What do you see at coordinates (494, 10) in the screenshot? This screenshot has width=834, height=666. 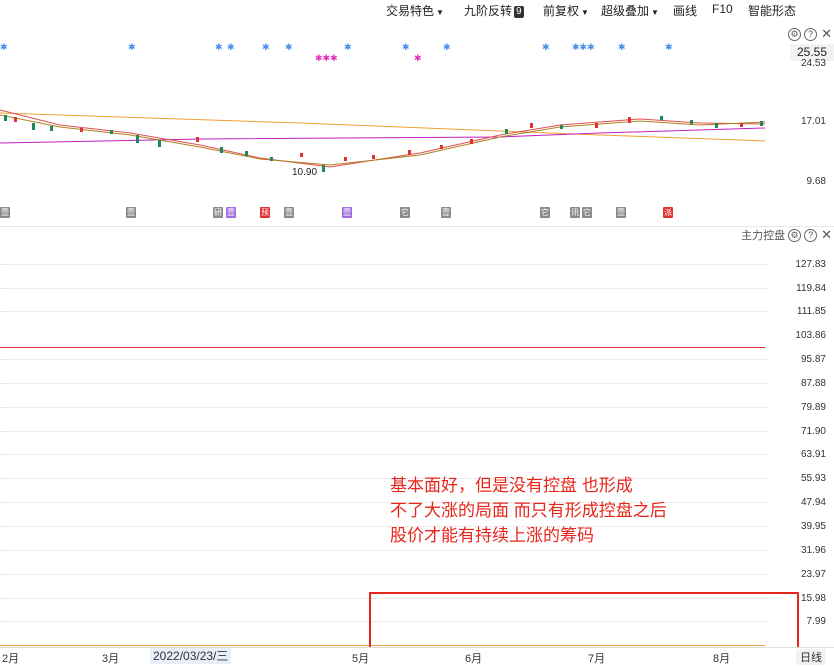 I see `nine-step-reversal-button: 九阶反转 9` at bounding box center [494, 10].